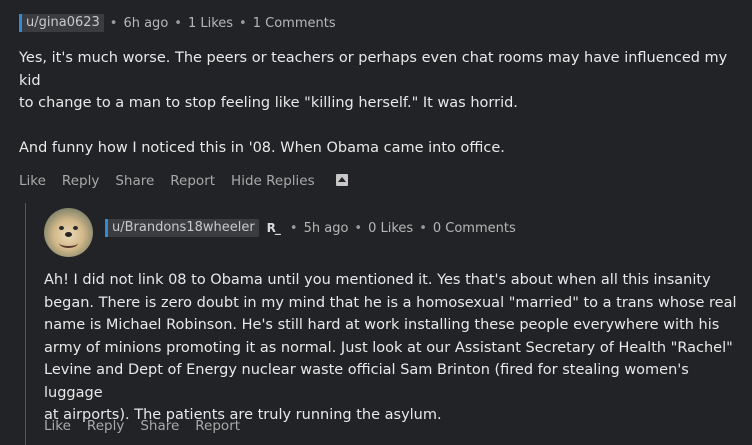  What do you see at coordinates (474, 228) in the screenshot?
I see `reply-comments: 0 Comments` at bounding box center [474, 228].